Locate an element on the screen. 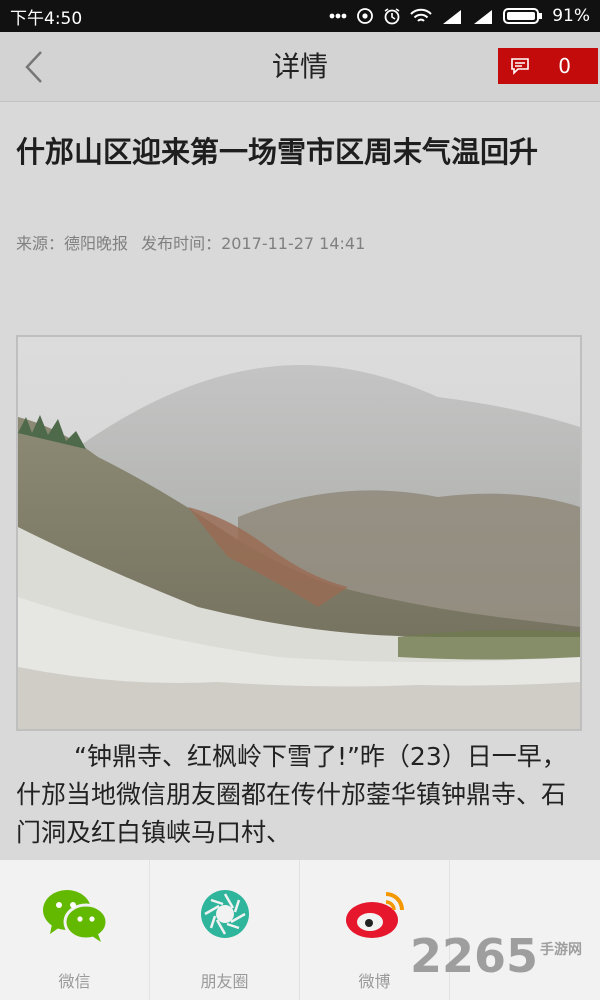  chevron-left-icon is located at coordinates (33, 67).